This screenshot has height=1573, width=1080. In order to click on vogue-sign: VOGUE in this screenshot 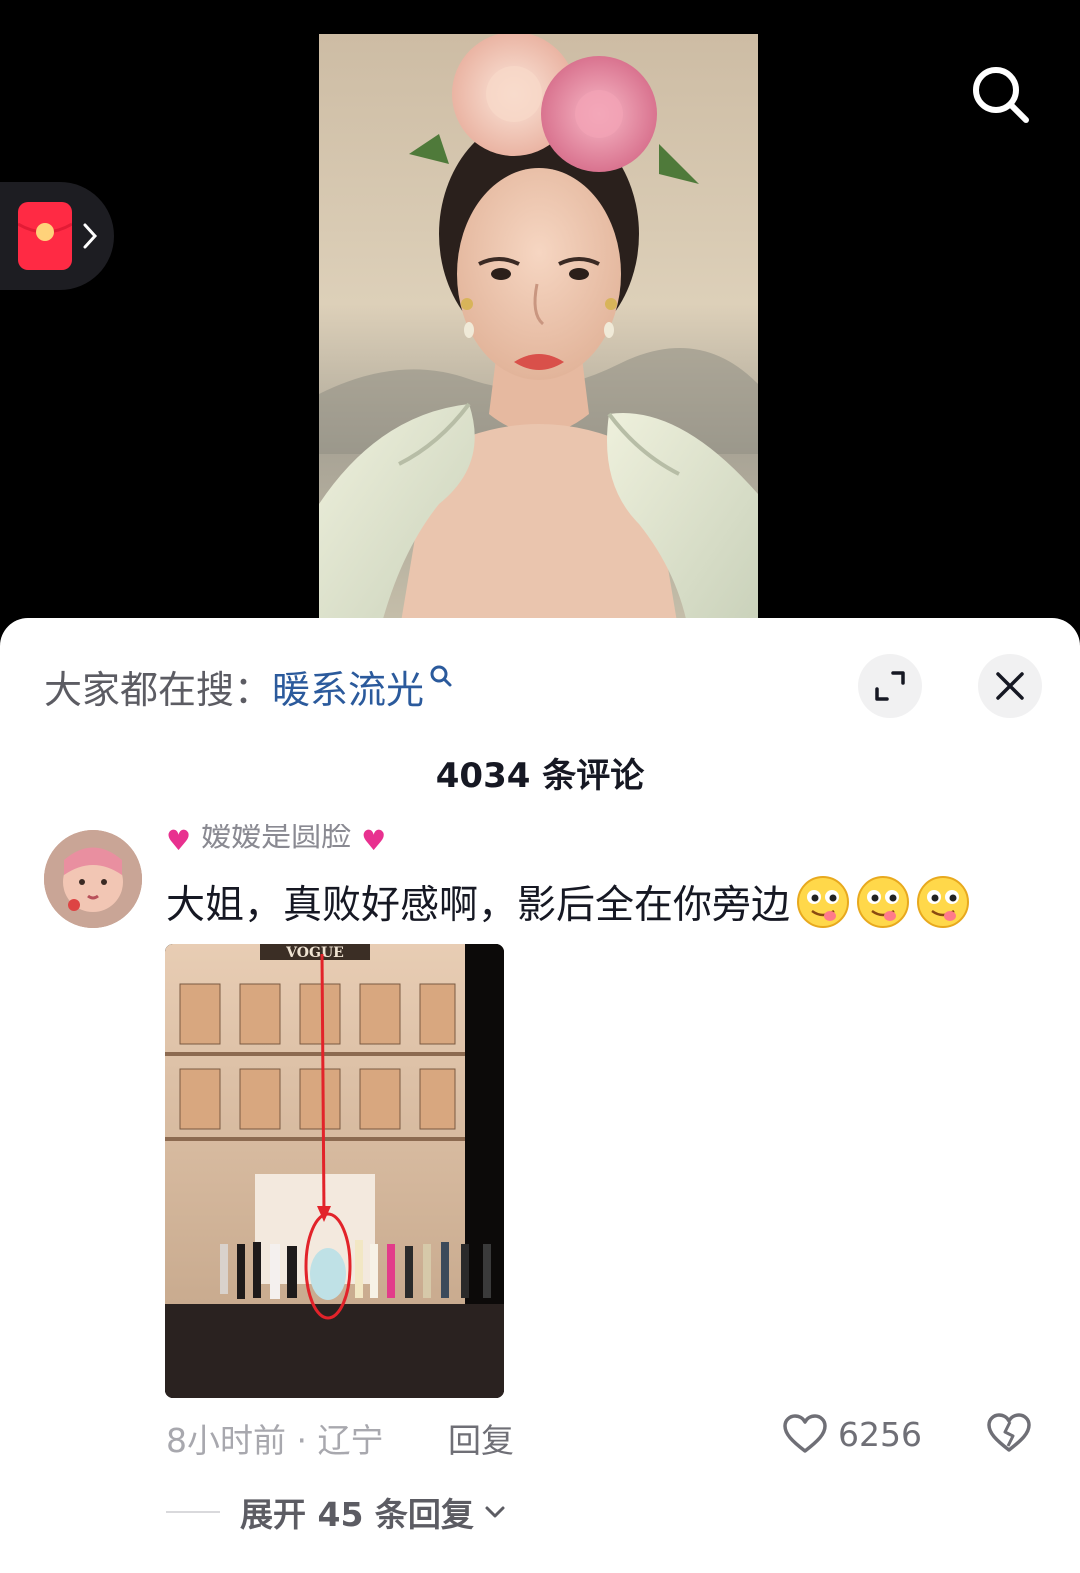, I will do `click(314, 953)`.